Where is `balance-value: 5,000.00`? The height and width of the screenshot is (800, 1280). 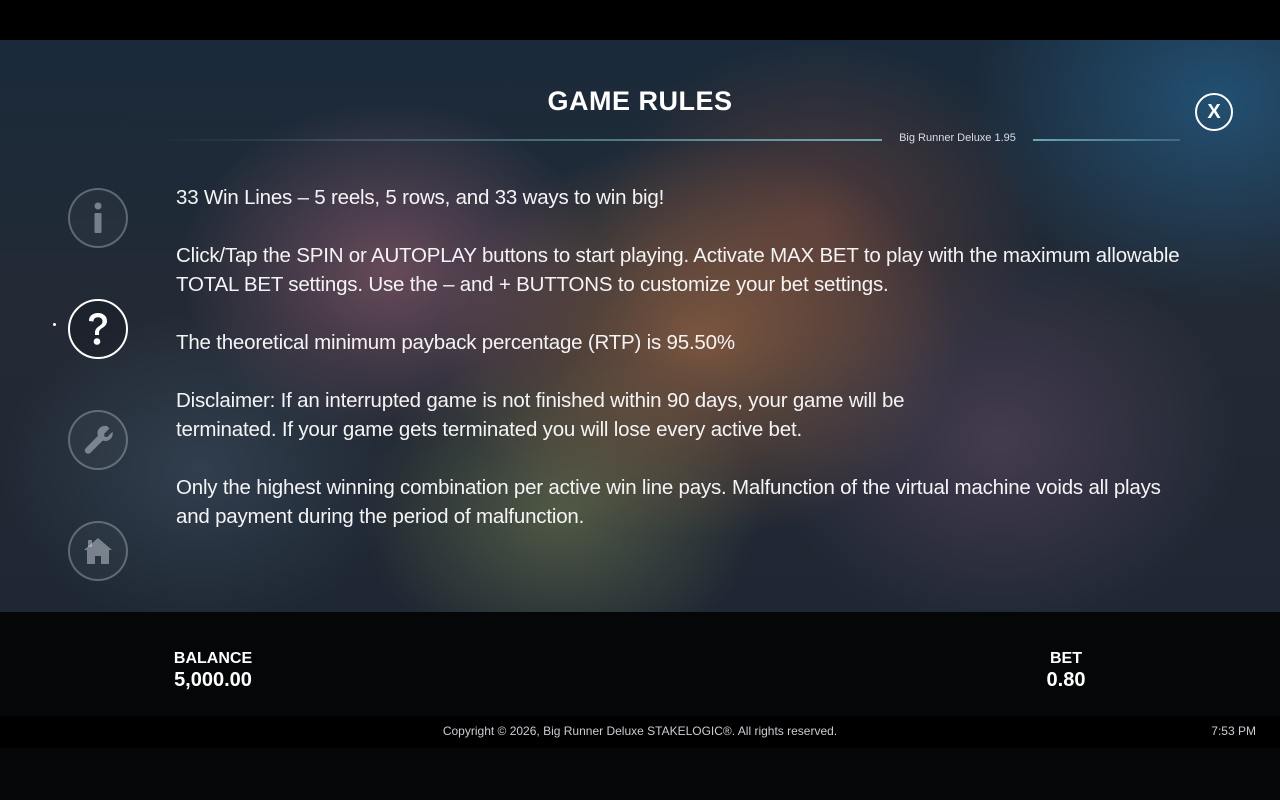 balance-value: 5,000.00 is located at coordinates (213, 680).